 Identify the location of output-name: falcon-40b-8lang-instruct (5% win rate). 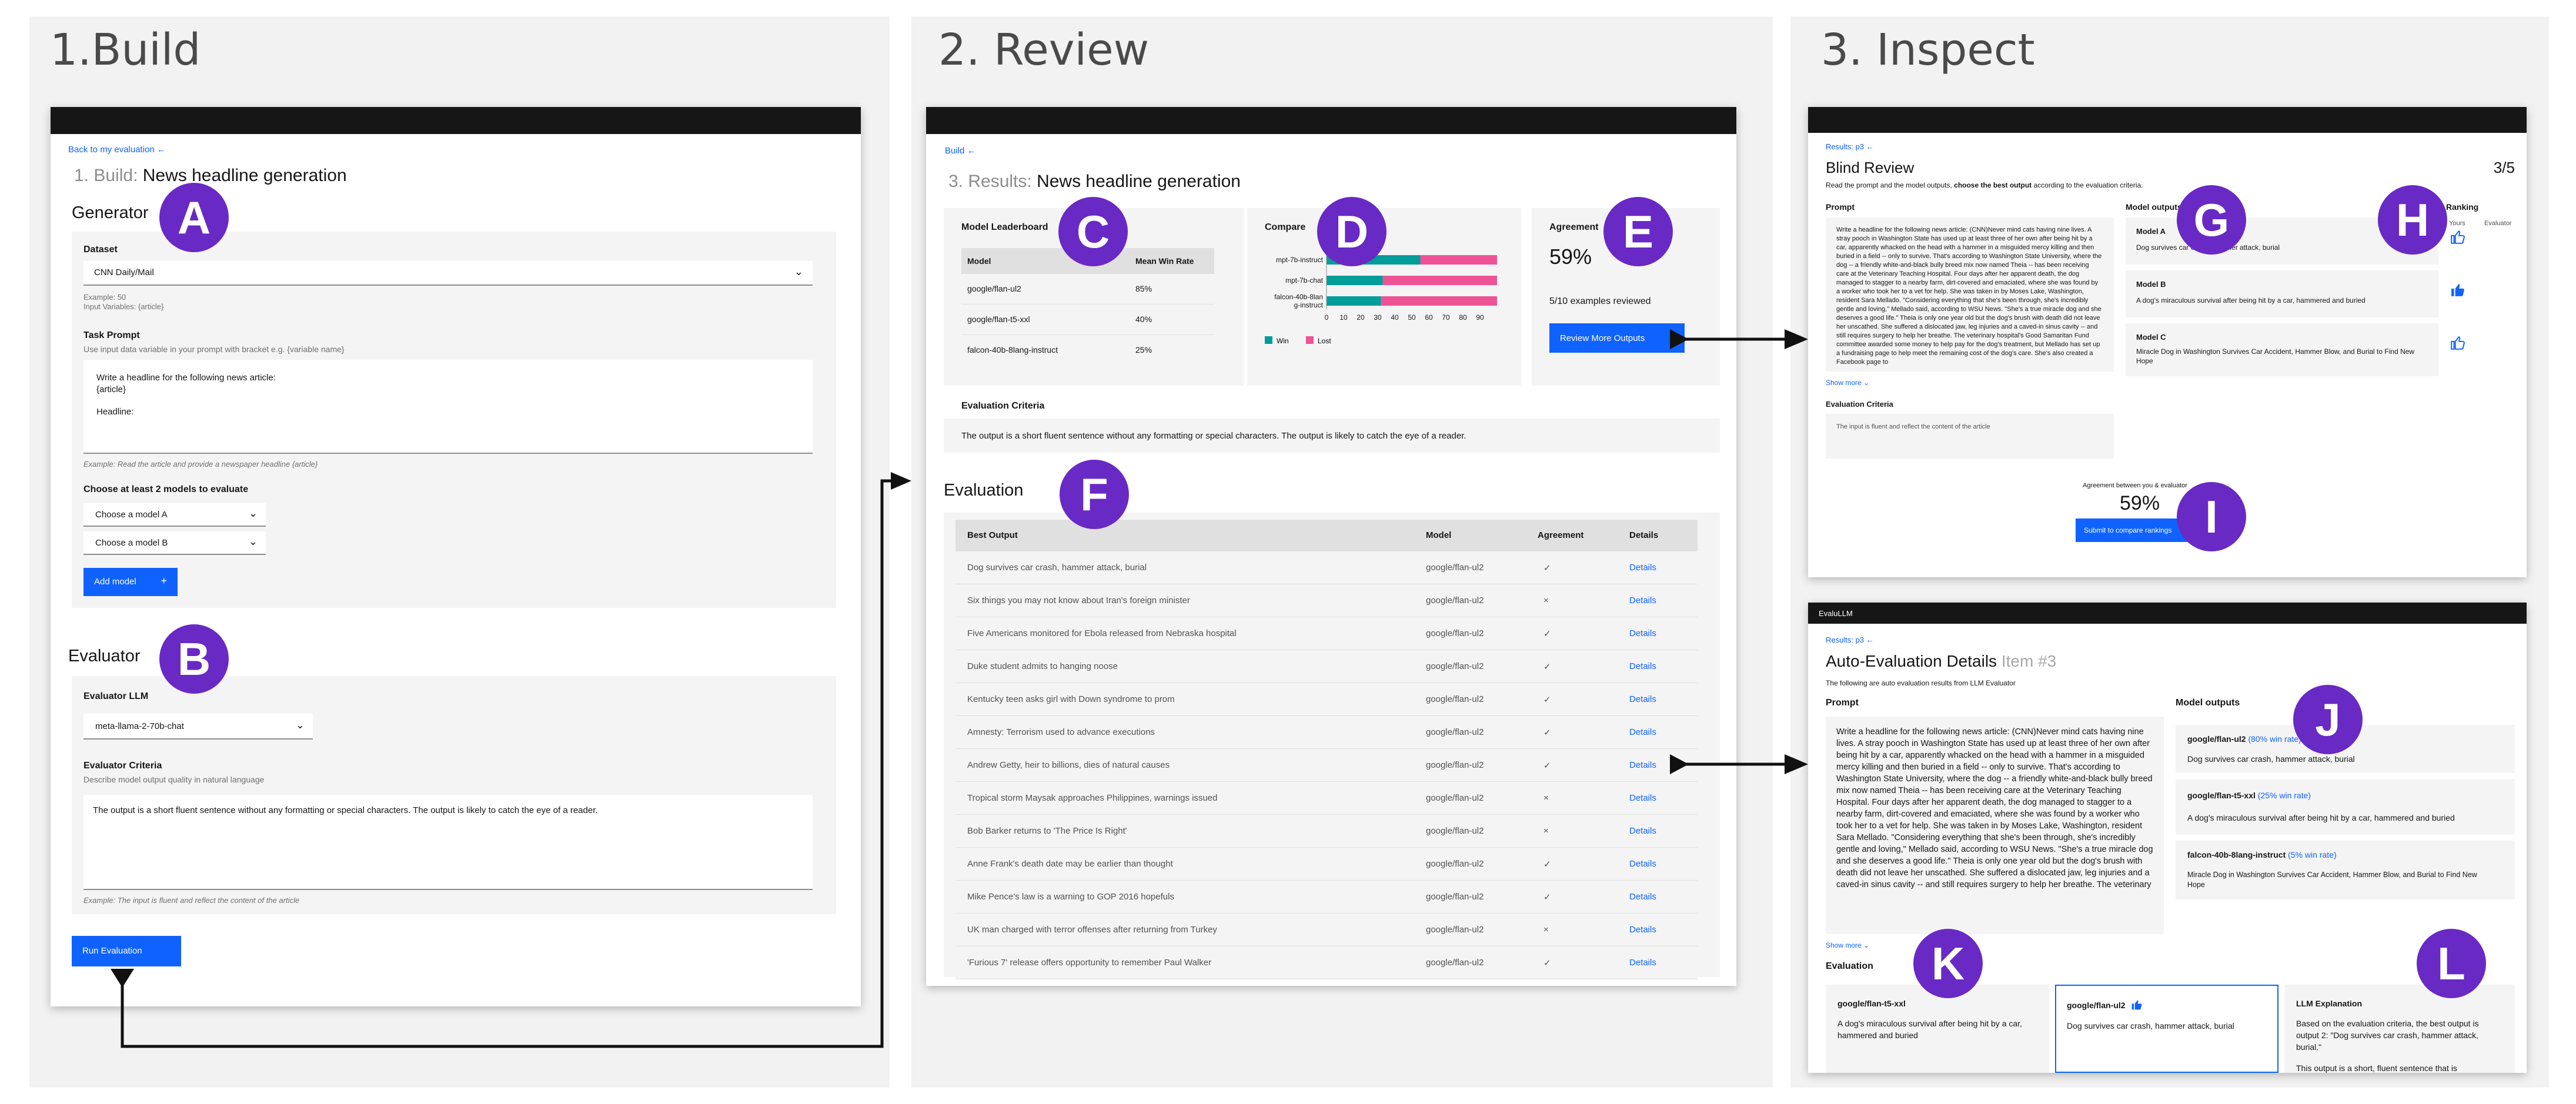
(2262, 854).